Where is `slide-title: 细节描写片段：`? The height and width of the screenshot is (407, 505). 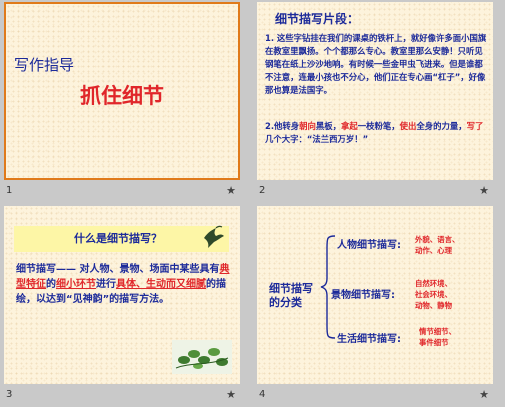 slide-title: 细节描写片段： is located at coordinates (317, 19).